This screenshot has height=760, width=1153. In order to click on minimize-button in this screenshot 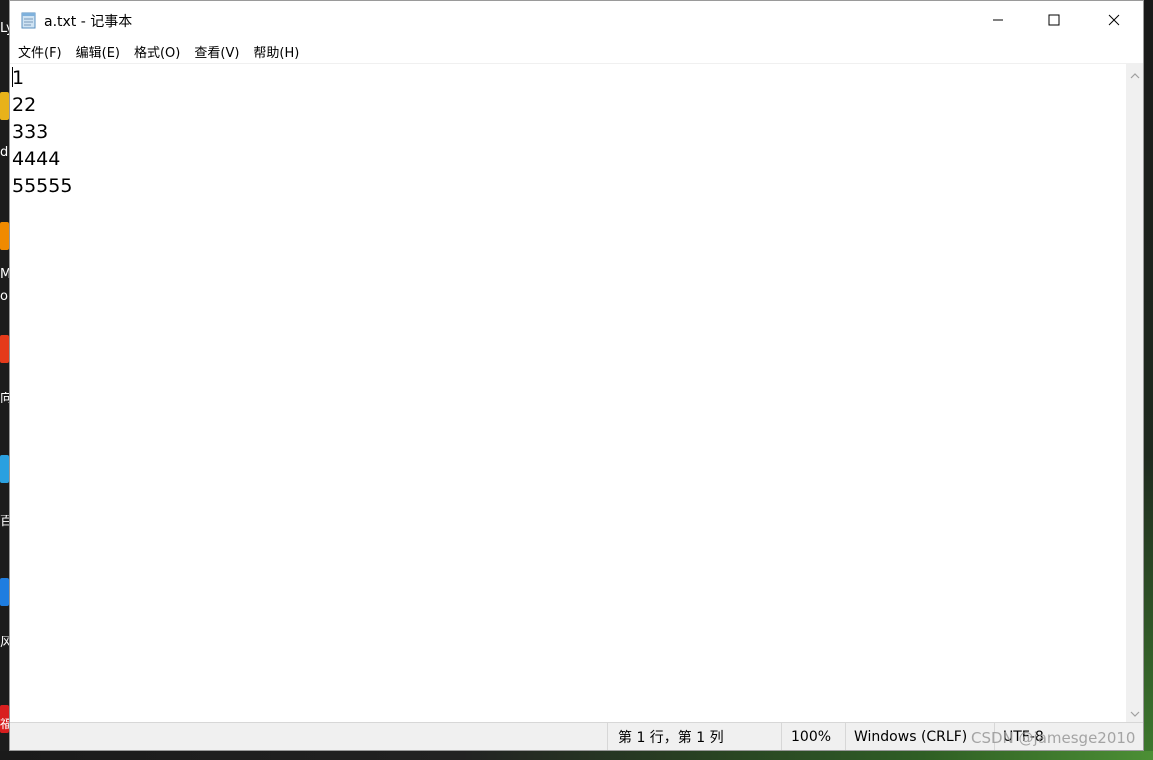, I will do `click(998, 20)`.